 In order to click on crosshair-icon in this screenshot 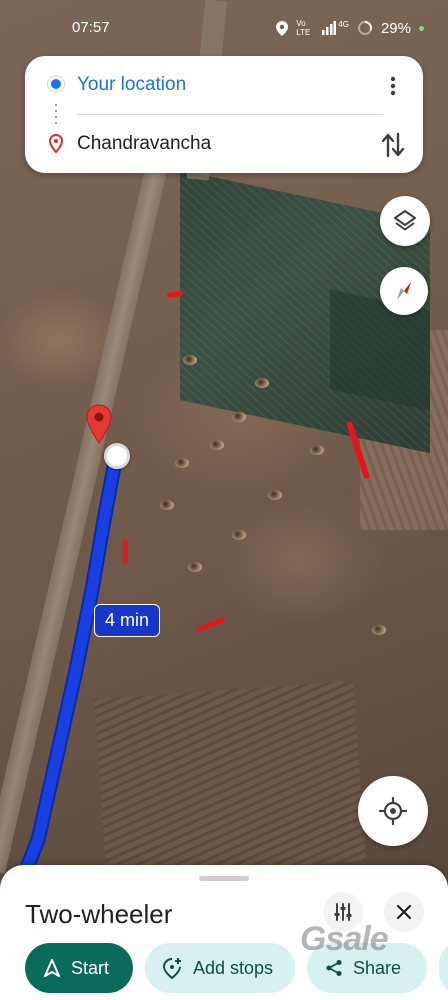, I will do `click(393, 811)`.